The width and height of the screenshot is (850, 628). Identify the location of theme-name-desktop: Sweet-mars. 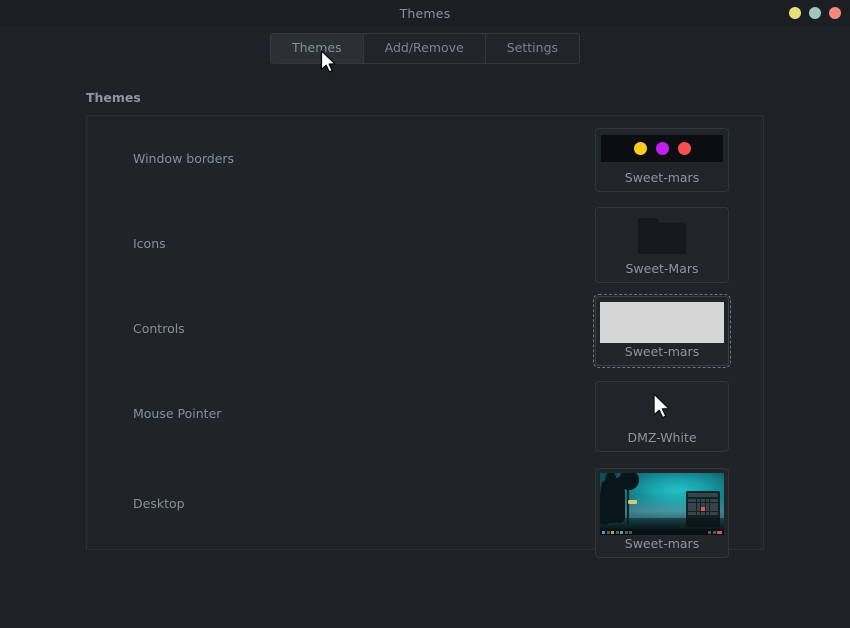
(662, 543).